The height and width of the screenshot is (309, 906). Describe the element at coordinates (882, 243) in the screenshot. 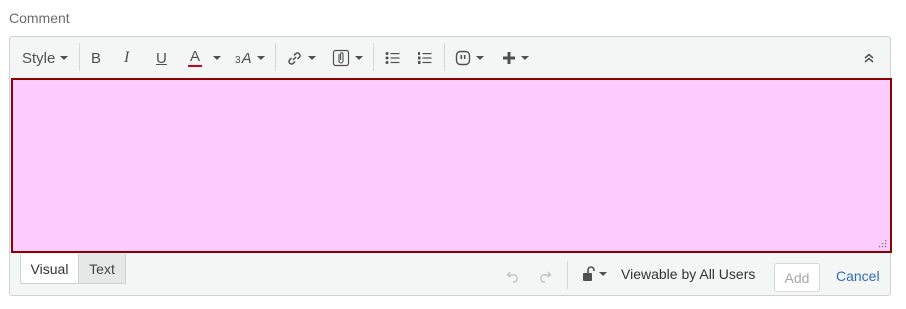

I see `resize-handle-icon` at that location.